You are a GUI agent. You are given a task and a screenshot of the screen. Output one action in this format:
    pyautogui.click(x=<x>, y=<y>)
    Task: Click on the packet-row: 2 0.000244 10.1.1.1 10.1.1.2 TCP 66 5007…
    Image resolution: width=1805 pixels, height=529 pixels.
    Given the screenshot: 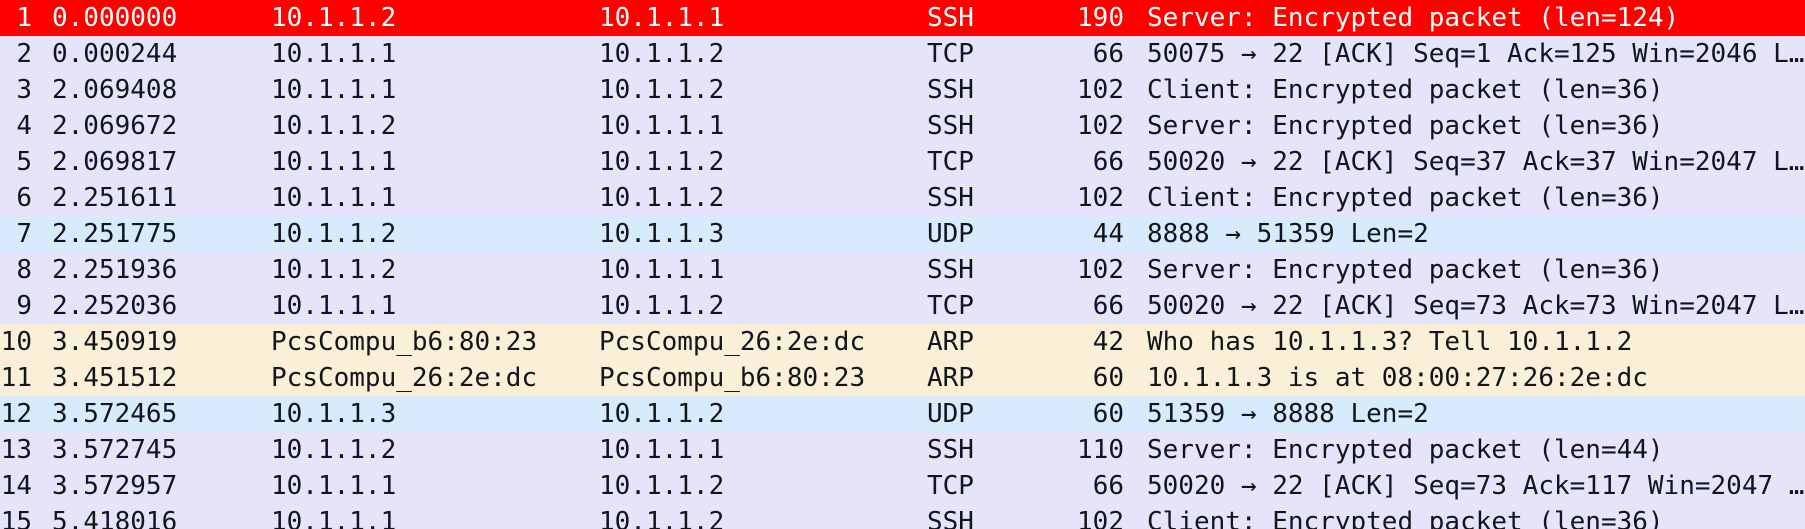 What is the action you would take?
    pyautogui.click(x=902, y=54)
    